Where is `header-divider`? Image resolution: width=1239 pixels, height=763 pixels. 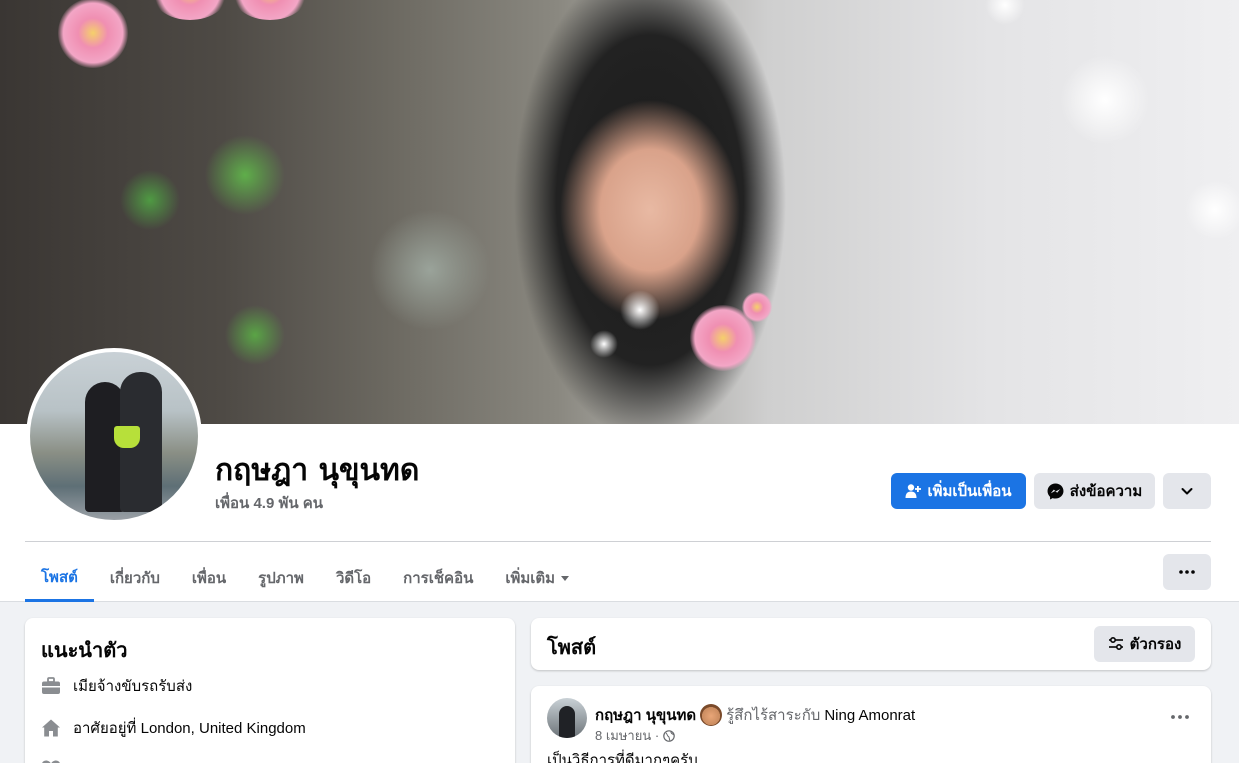 header-divider is located at coordinates (618, 541).